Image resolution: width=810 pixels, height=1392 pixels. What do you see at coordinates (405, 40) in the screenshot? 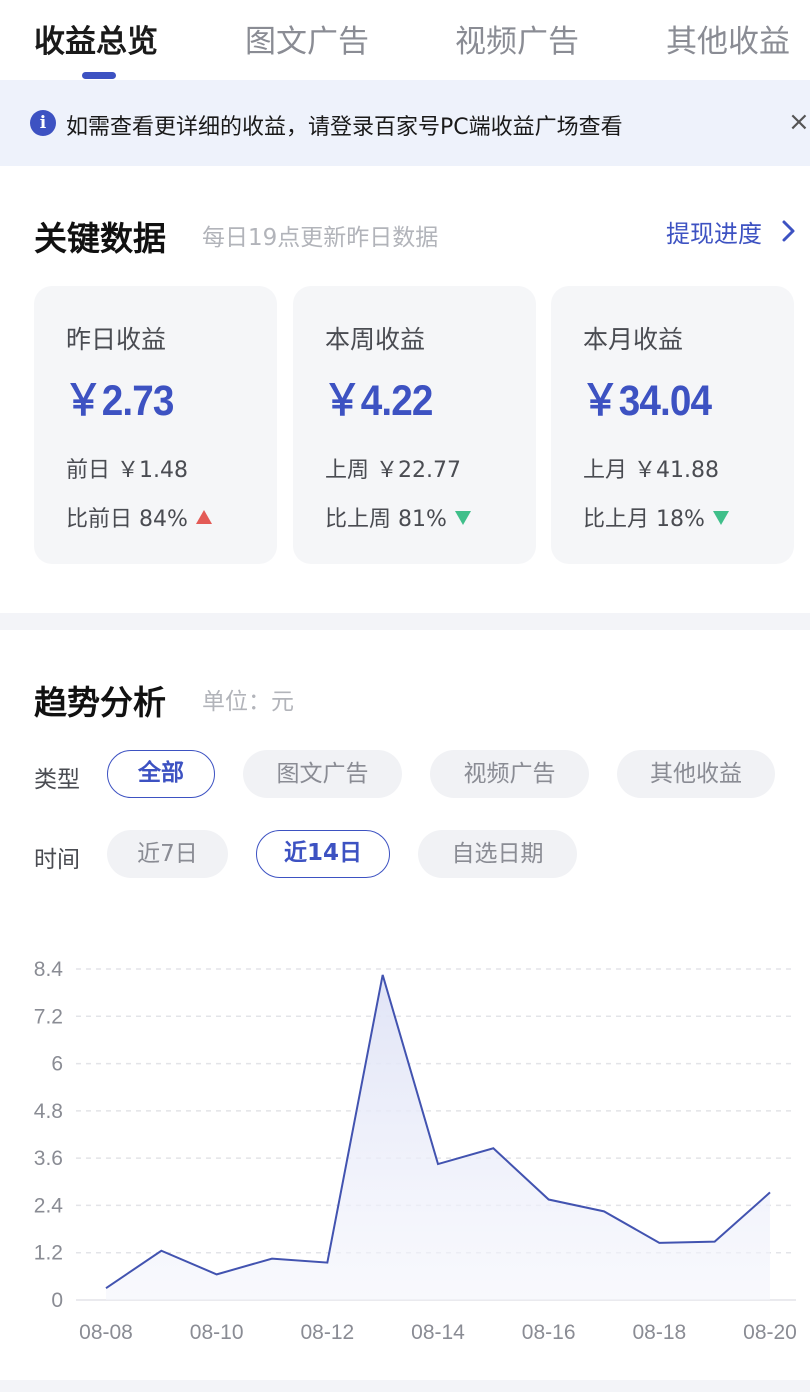
I see `tab-bar: 收益总览 图文广告 视频广告 其他收益` at bounding box center [405, 40].